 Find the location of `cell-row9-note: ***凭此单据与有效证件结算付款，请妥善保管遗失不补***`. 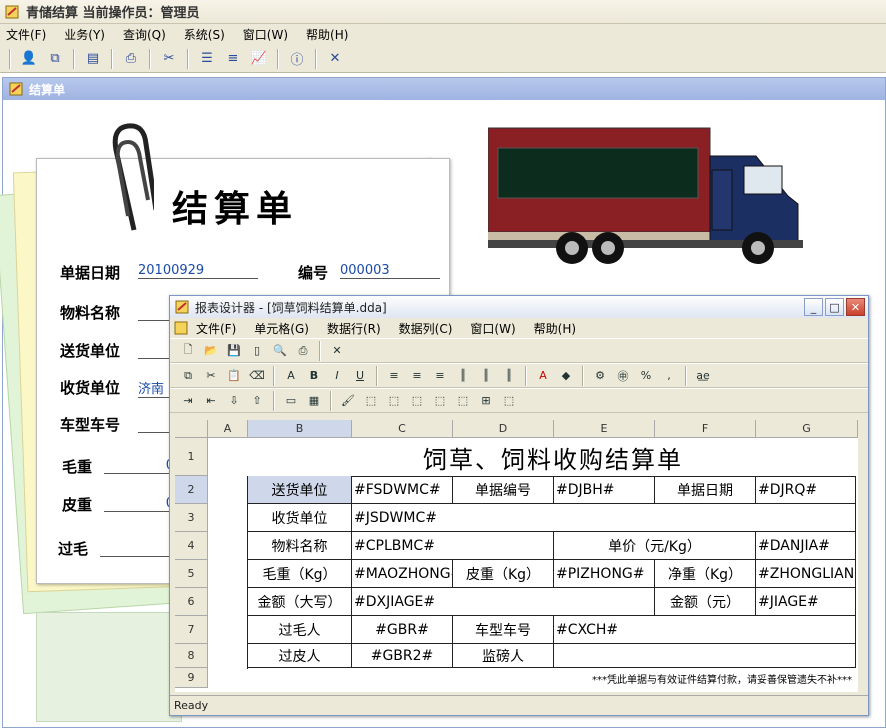

cell-row9-note: ***凭此单据与有效证件结算付款，请妥善保管遗失不补*** is located at coordinates (552, 678).